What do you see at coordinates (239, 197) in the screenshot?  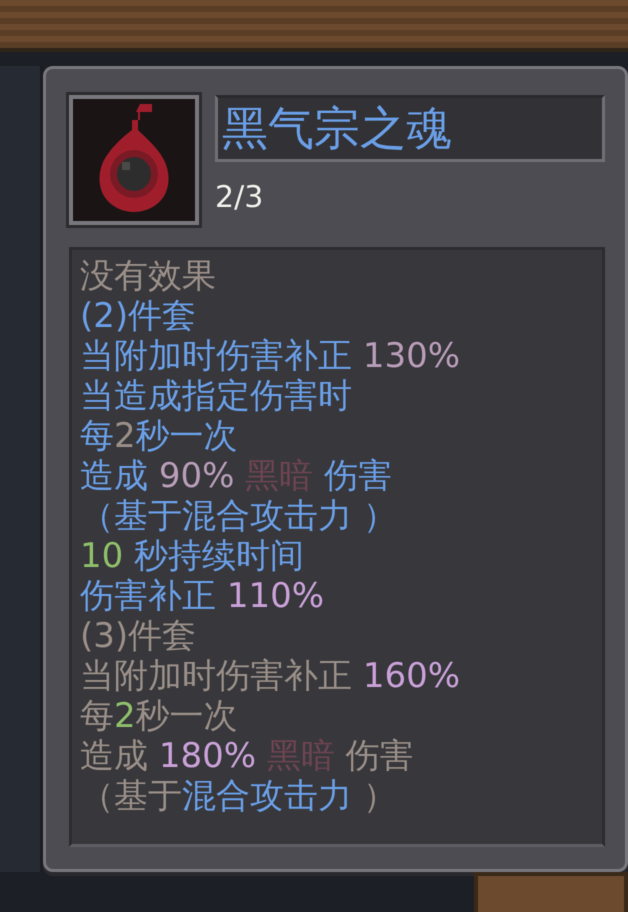 I see `set-count: 2/3` at bounding box center [239, 197].